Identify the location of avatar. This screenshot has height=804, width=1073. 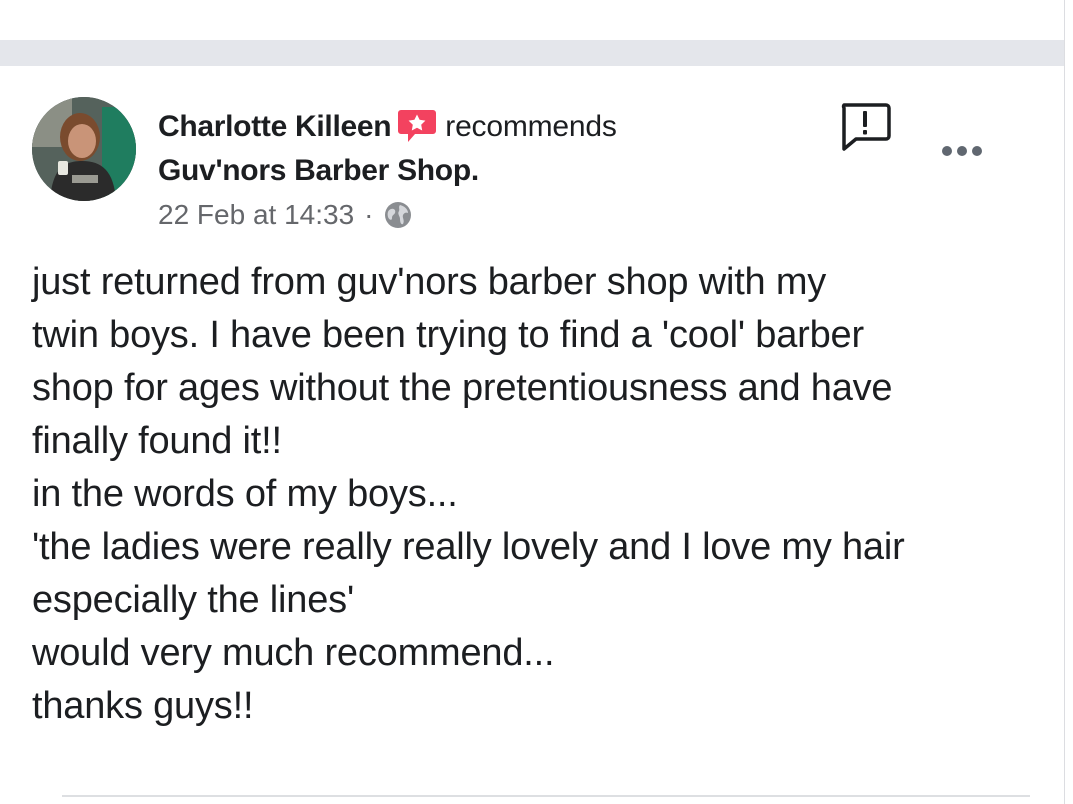
(84, 149).